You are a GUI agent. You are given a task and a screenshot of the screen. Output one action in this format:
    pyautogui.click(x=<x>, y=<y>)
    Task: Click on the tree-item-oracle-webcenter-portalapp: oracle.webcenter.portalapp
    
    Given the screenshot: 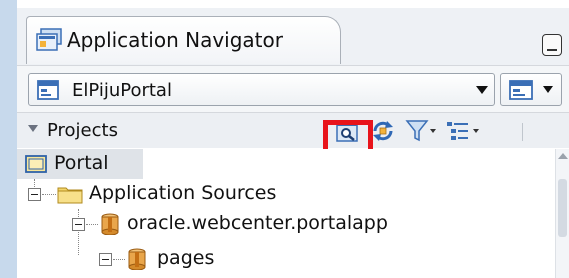 What is the action you would take?
    pyautogui.click(x=286, y=224)
    